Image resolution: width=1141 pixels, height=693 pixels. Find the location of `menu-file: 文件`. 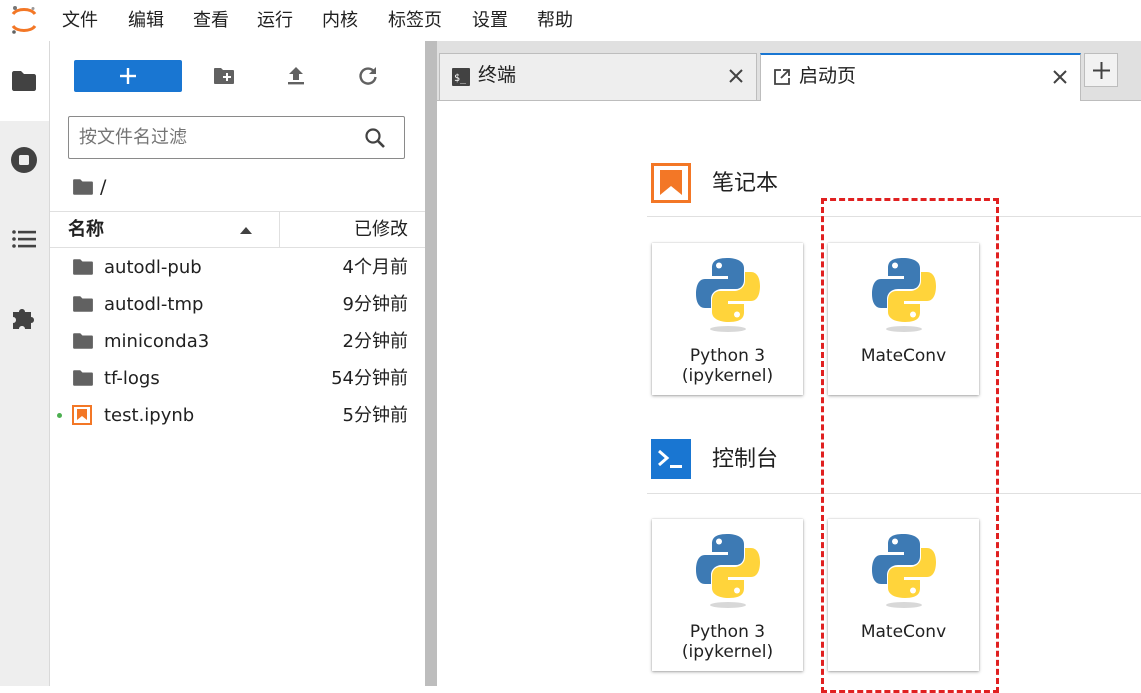

menu-file: 文件 is located at coordinates (80, 20).